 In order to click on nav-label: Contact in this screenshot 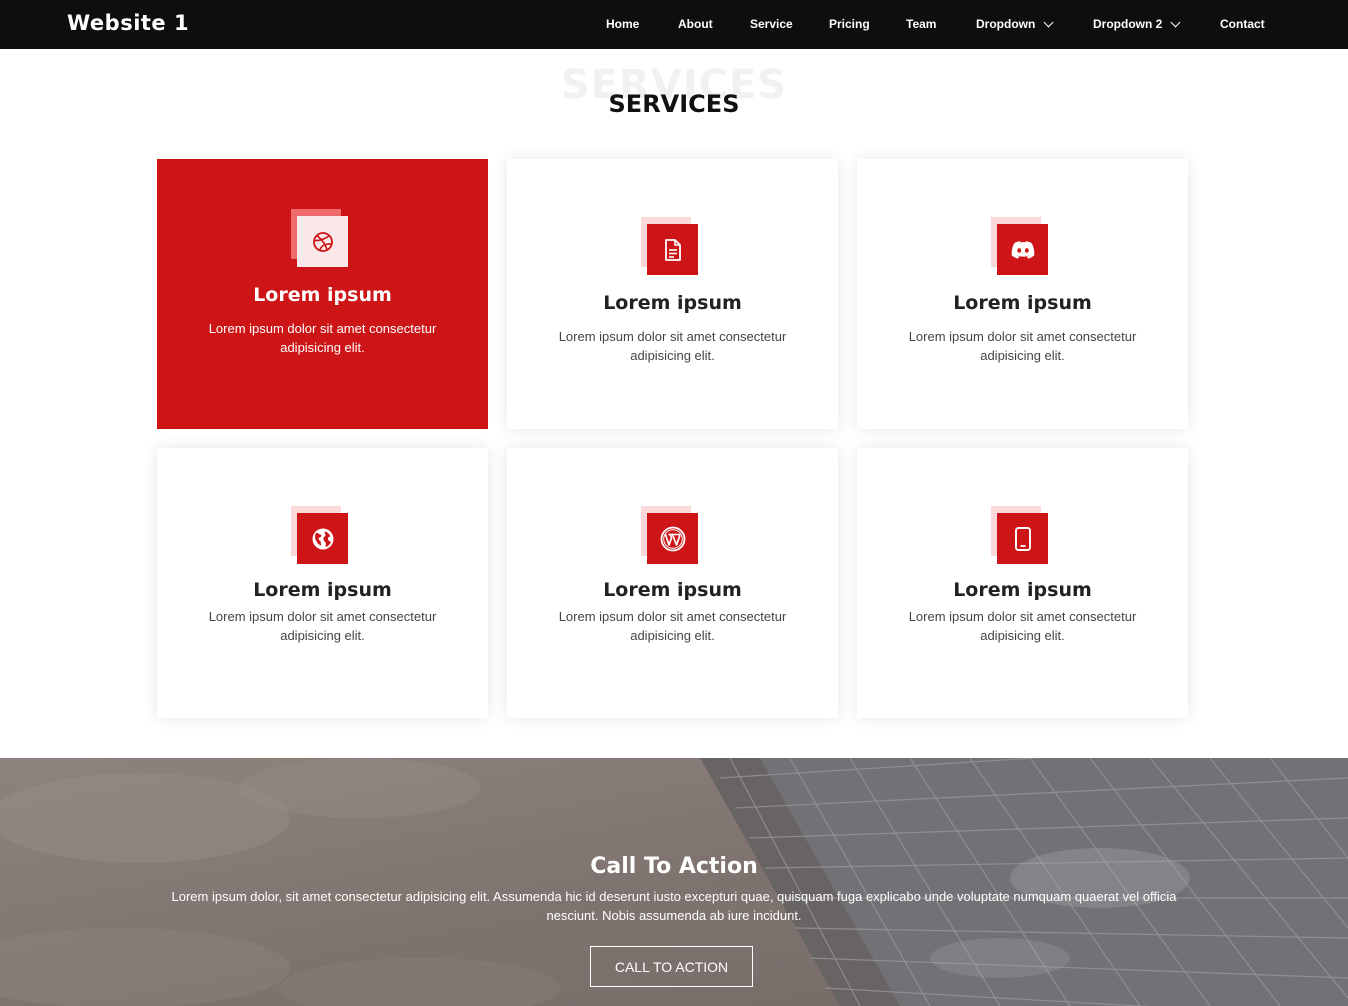, I will do `click(1242, 24)`.